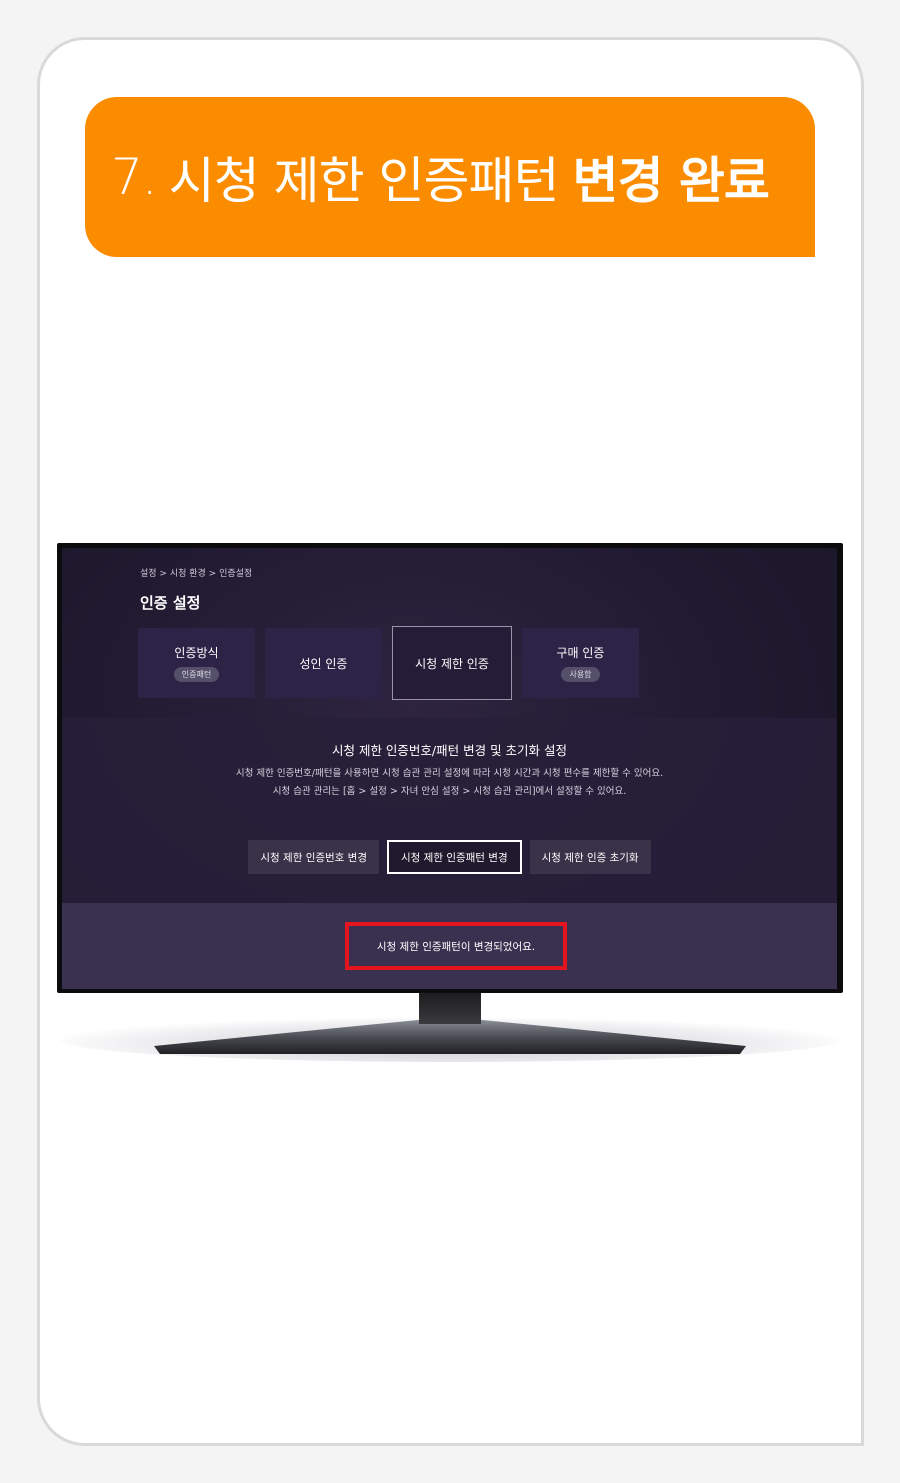  I want to click on tv-stand-base, so click(450, 1037).